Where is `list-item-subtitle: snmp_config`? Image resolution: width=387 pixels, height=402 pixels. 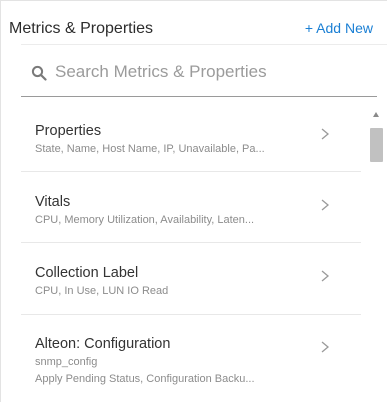
list-item-subtitle: snmp_config is located at coordinates (66, 362).